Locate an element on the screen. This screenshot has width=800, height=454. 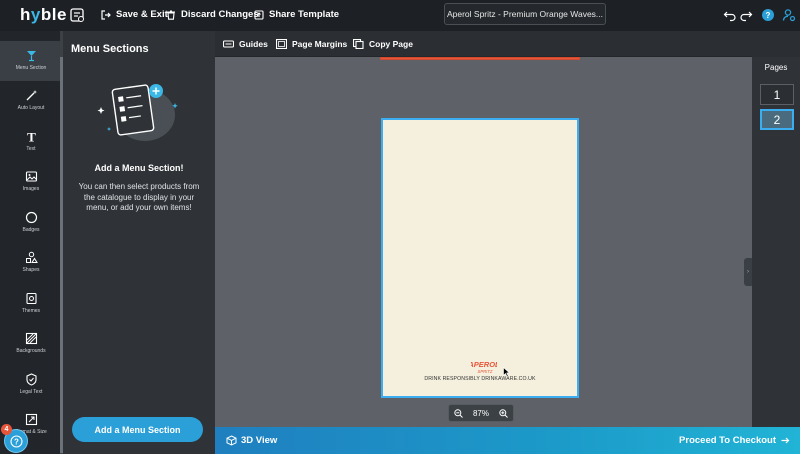
rail-item-badges: Badges is located at coordinates (31, 223).